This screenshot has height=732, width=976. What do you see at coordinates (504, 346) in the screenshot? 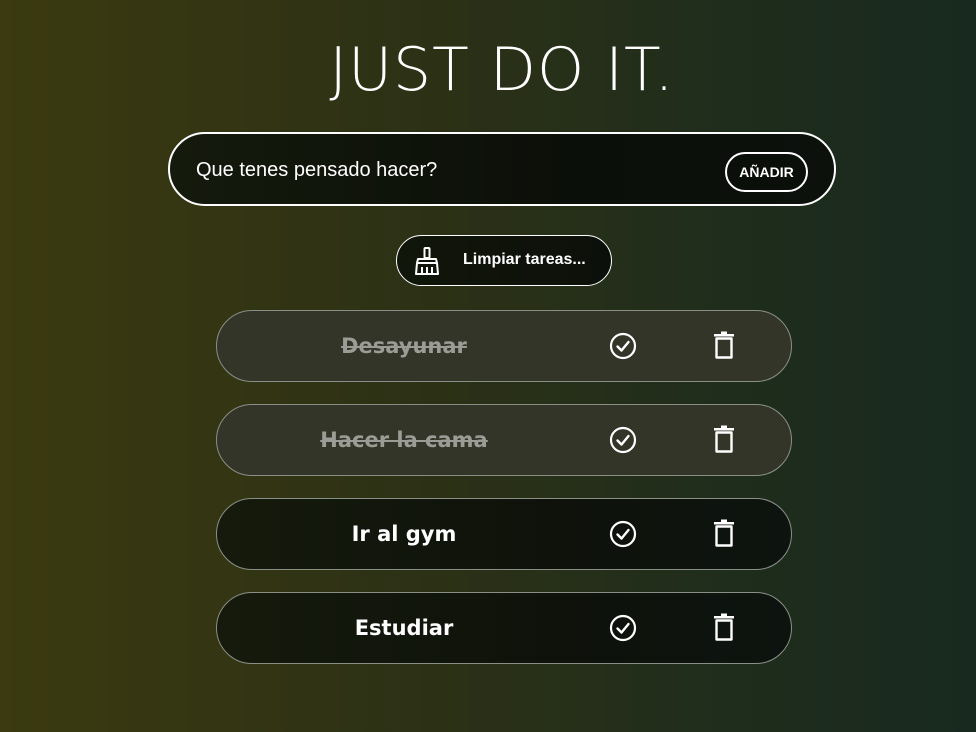
I see `task-item: Desayunar` at bounding box center [504, 346].